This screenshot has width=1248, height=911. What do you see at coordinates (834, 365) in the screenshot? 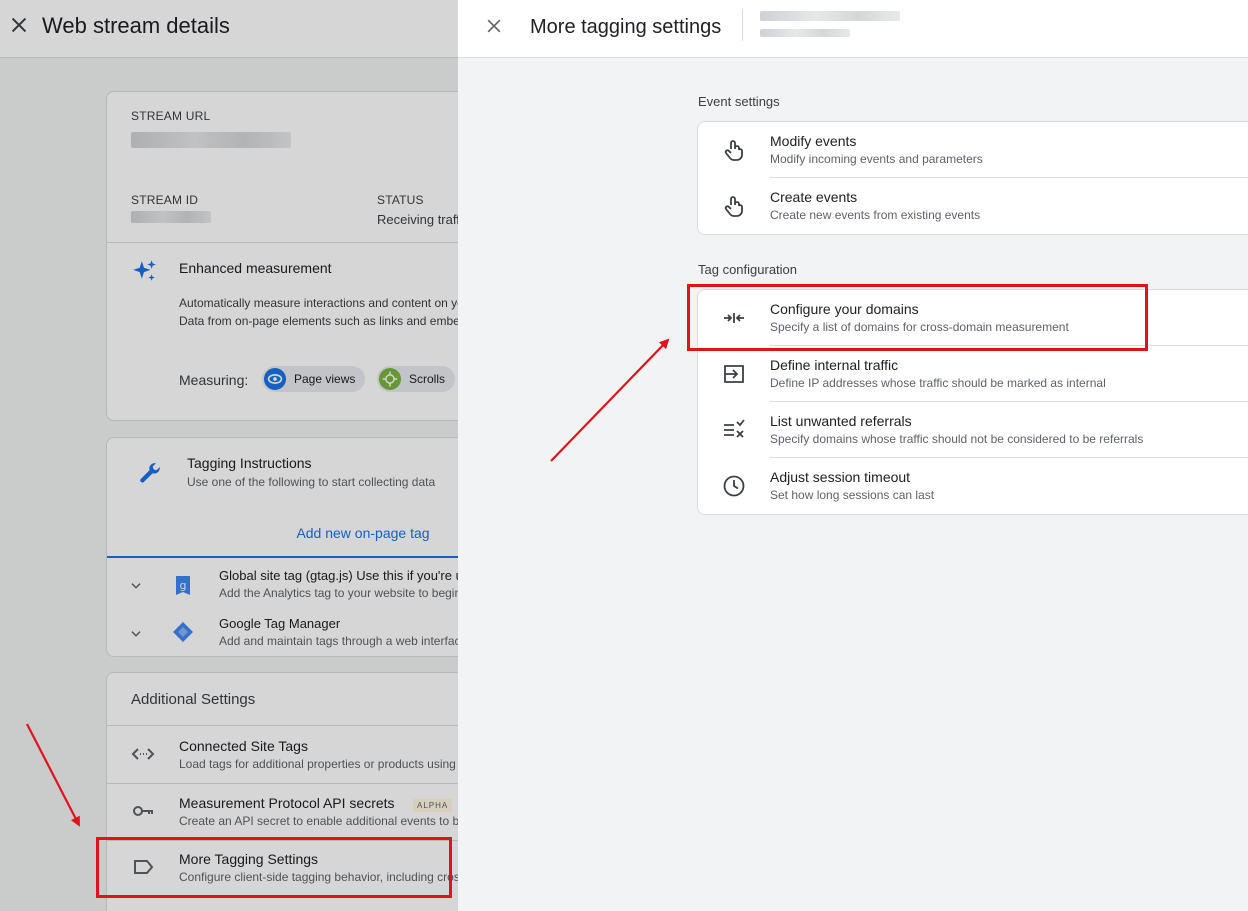
I see `item-title: Define internal traffic` at bounding box center [834, 365].